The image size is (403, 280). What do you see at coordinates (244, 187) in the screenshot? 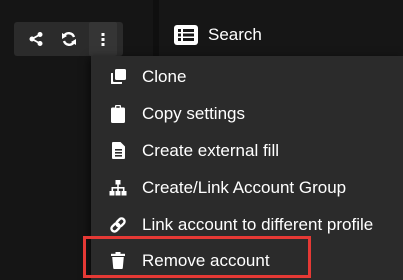
I see `menu-item-label: Create/Link Account Group` at bounding box center [244, 187].